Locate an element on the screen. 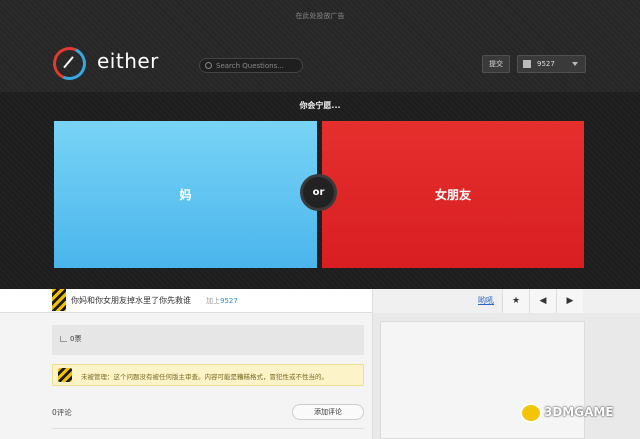 This screenshot has height=439, width=640. favorite-button: ★ is located at coordinates (515, 301).